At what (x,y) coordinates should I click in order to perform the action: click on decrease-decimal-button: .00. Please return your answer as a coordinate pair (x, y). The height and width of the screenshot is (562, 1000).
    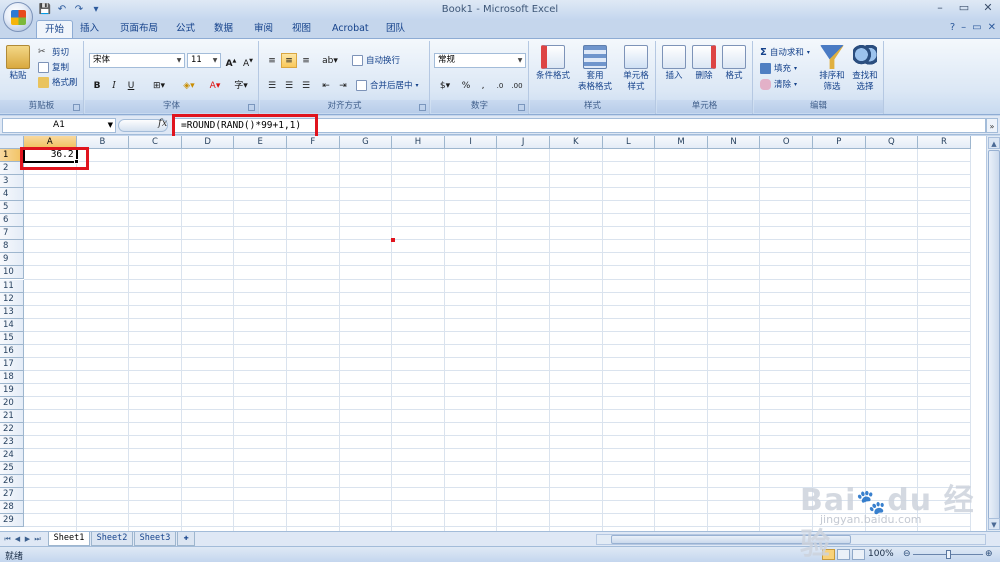
    Looking at the image, I should click on (517, 85).